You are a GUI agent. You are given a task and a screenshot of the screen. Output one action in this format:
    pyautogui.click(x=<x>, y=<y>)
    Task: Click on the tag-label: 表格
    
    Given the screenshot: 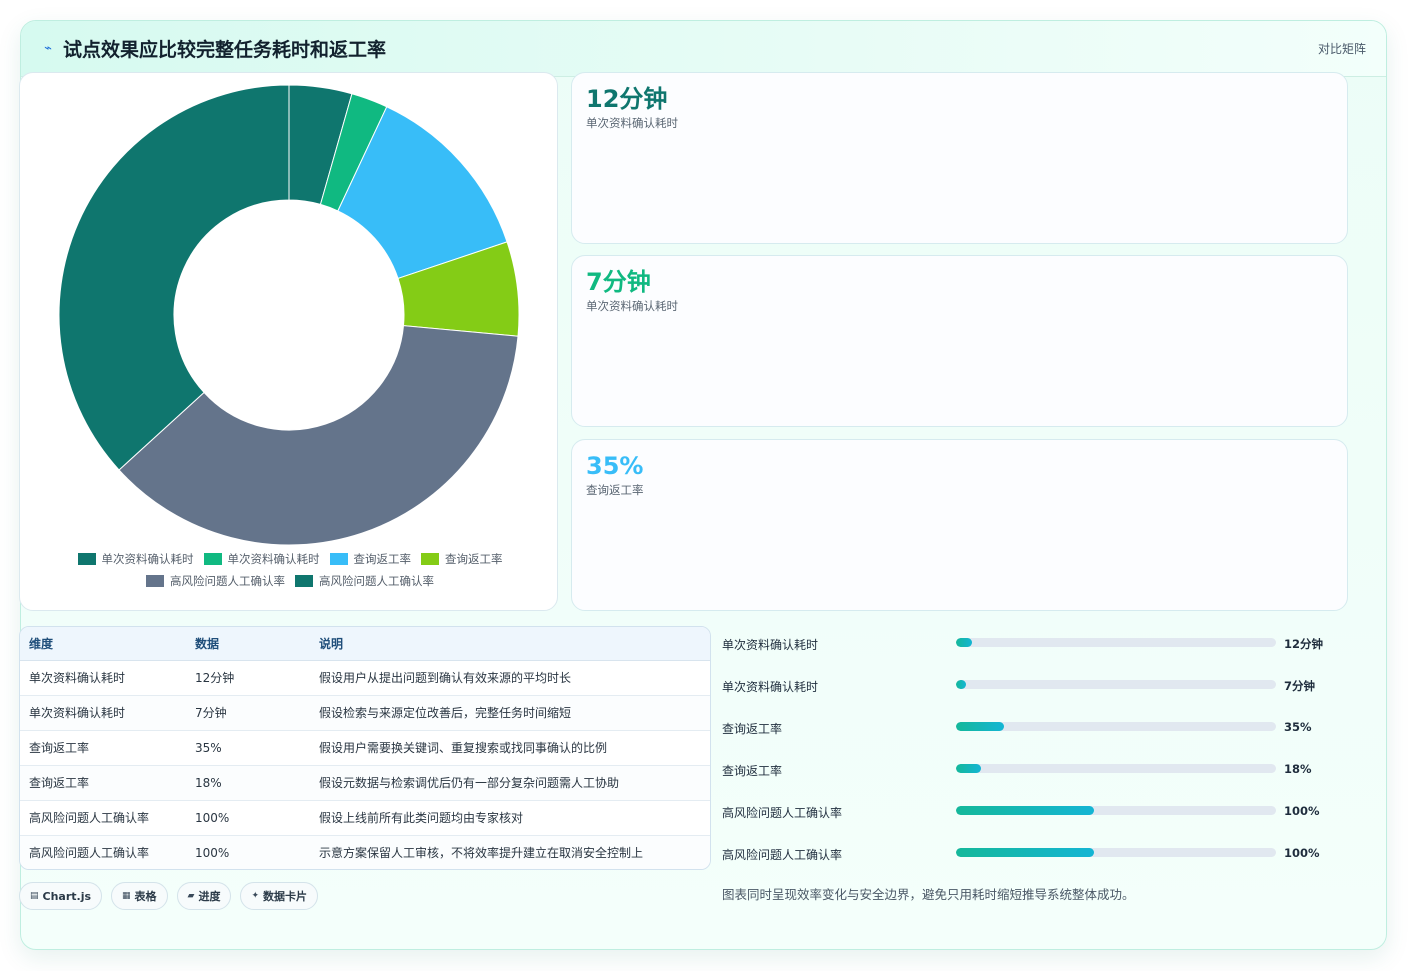 What is the action you would take?
    pyautogui.click(x=145, y=896)
    